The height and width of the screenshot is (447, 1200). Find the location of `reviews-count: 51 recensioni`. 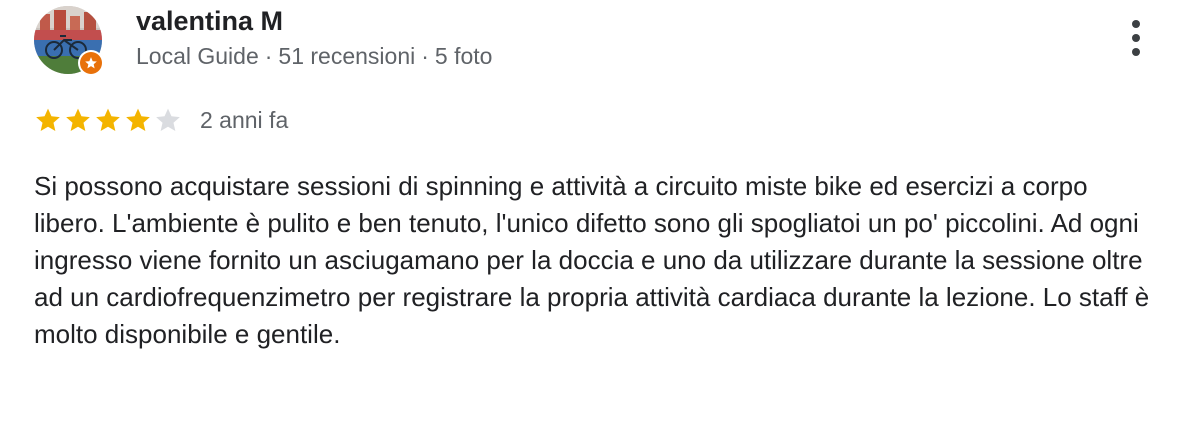

reviews-count: 51 recensioni is located at coordinates (347, 56).